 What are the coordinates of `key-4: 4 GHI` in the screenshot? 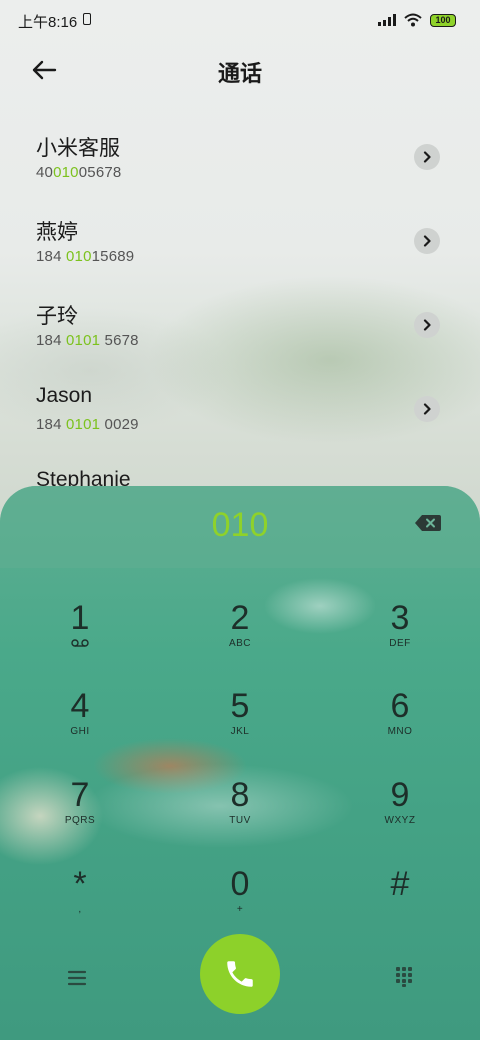 It's located at (80, 726).